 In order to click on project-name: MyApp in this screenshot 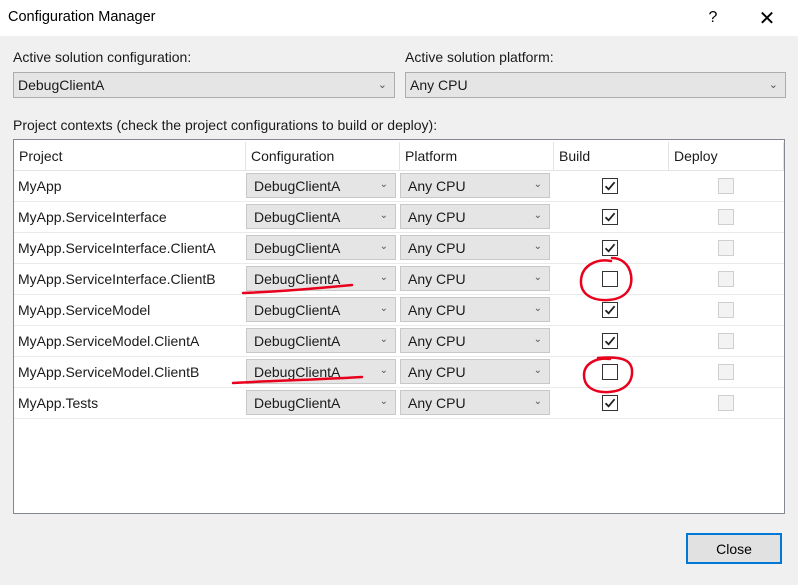, I will do `click(40, 186)`.